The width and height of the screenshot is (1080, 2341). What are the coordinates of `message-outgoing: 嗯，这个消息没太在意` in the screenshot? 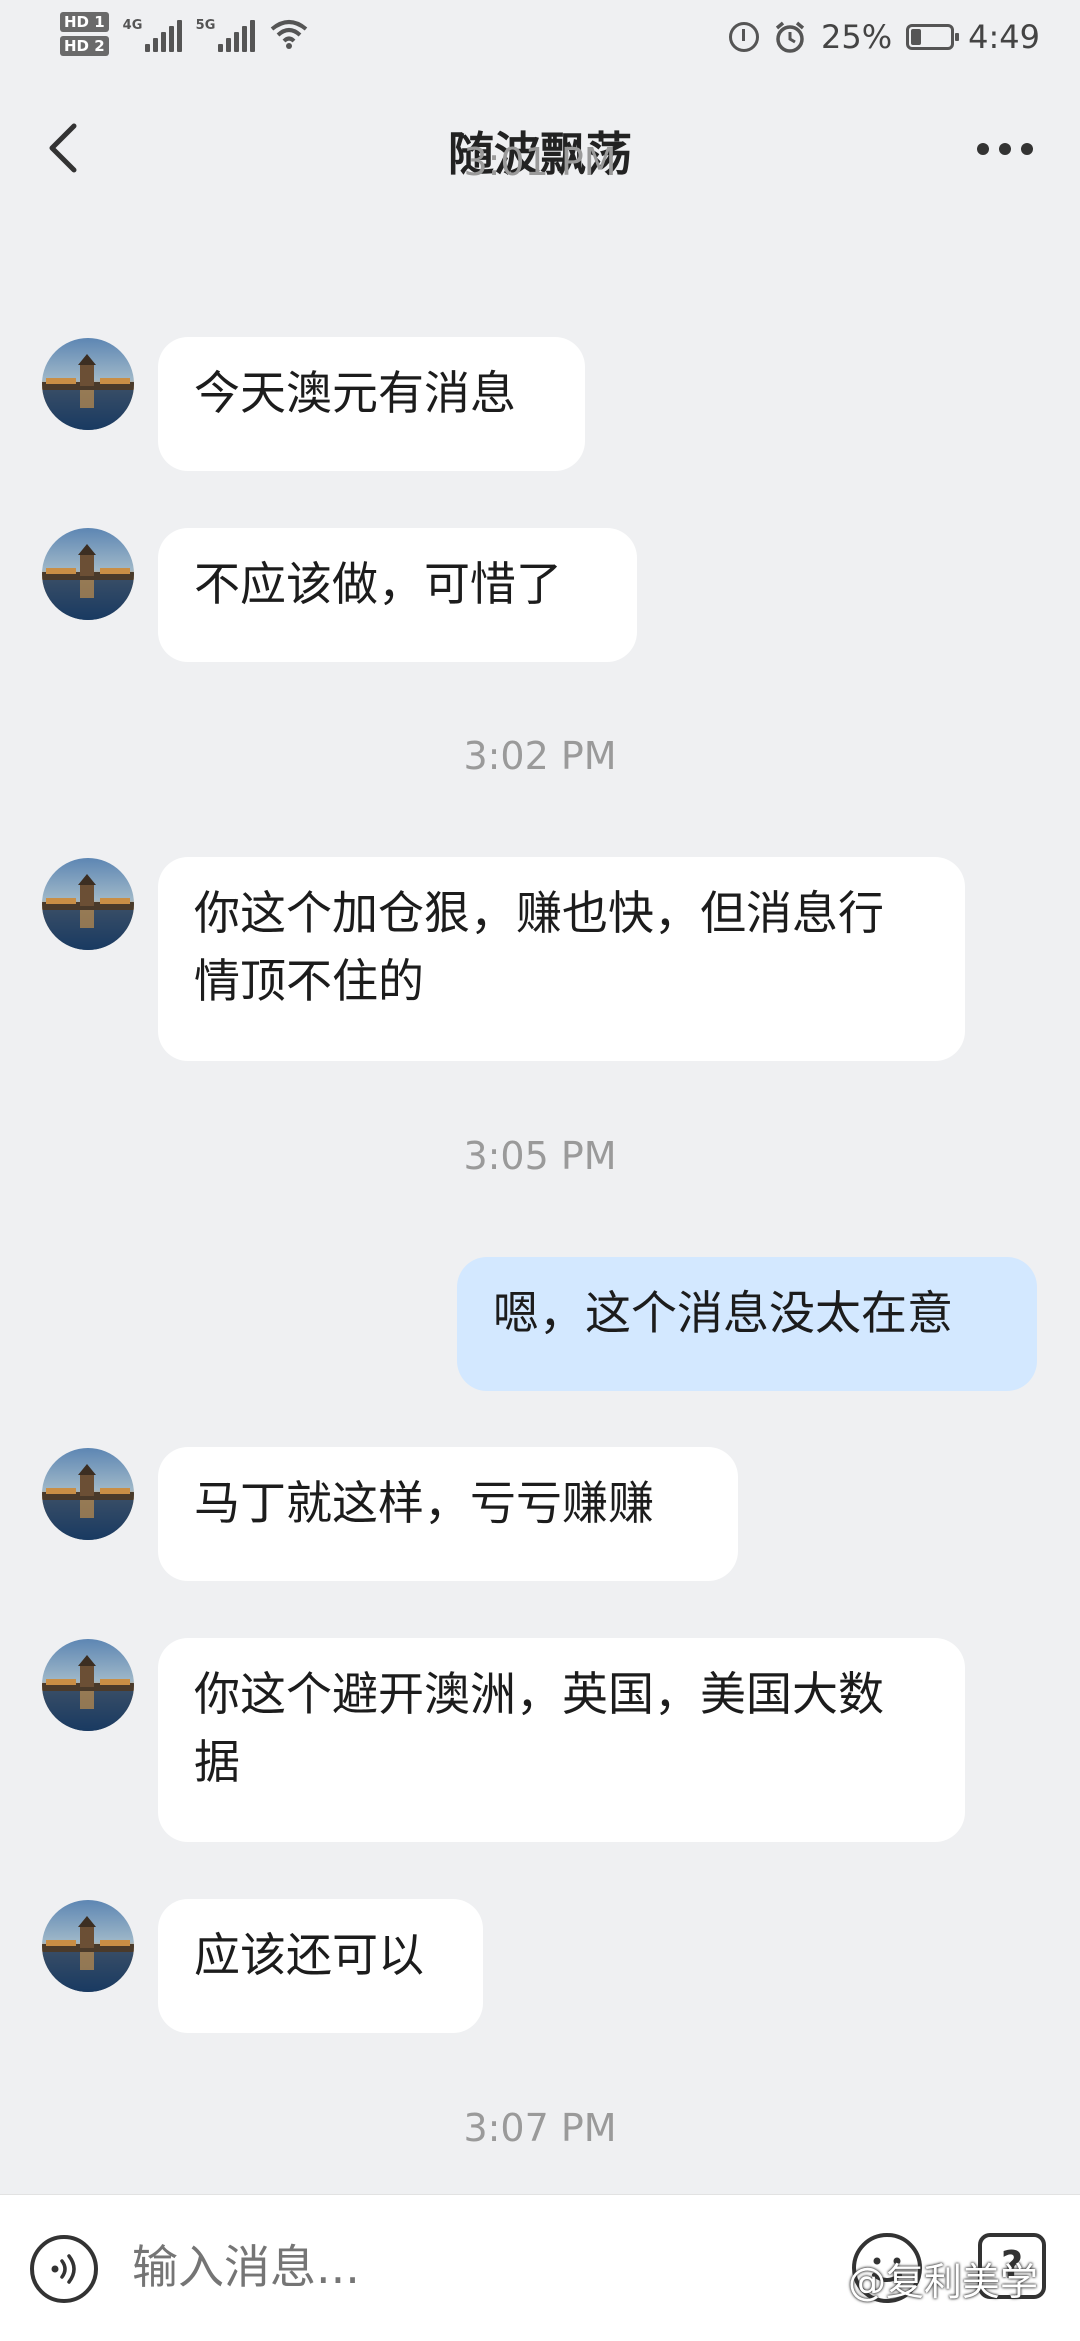 It's located at (747, 1324).